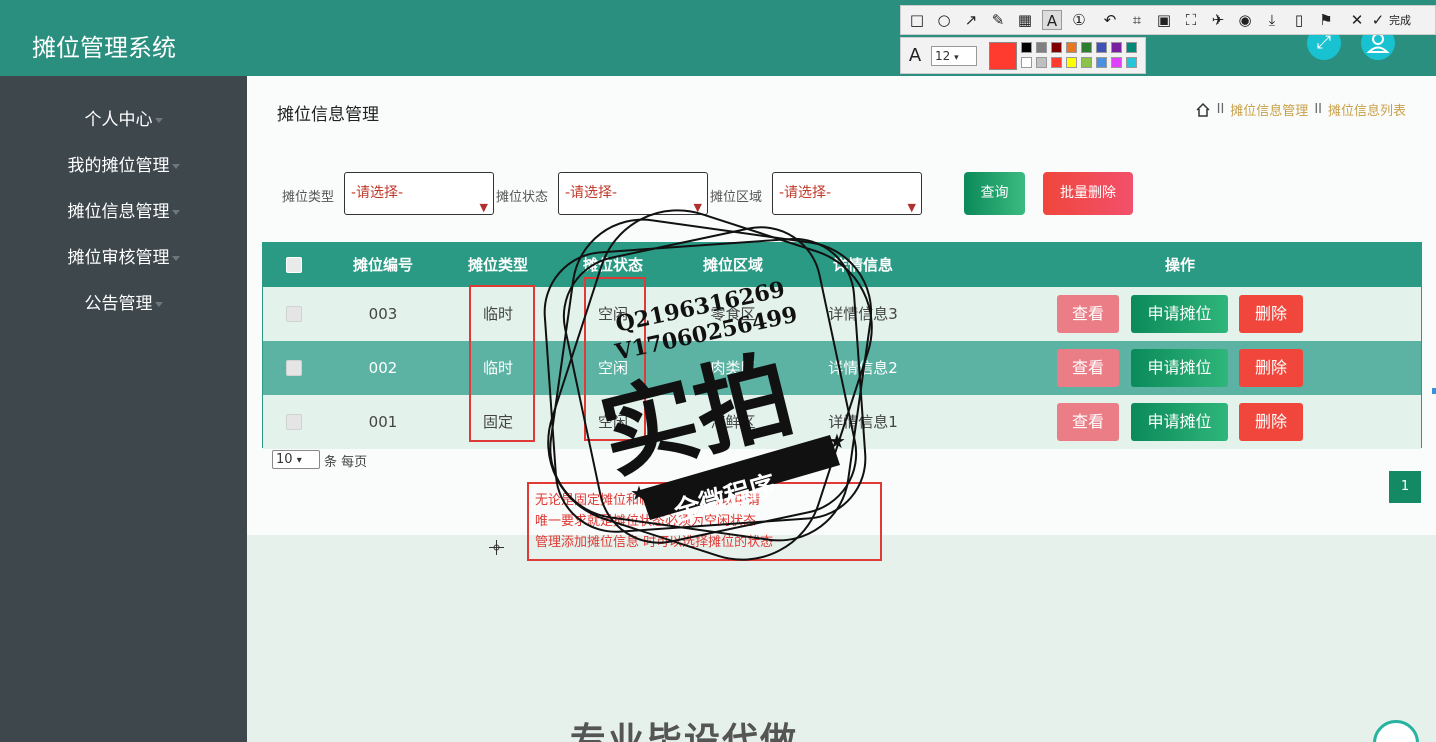 This screenshot has width=1436, height=742. I want to click on page-number-button: 1, so click(1405, 487).